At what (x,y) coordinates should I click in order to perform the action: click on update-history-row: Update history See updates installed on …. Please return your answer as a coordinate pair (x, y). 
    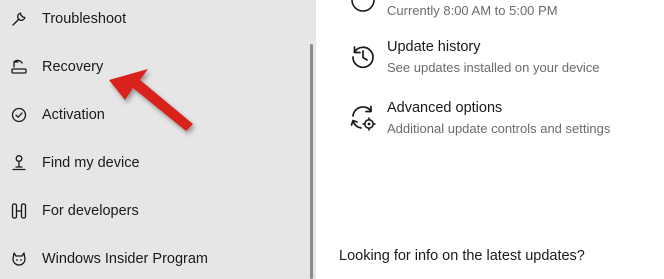
    Looking at the image, I should click on (490, 64).